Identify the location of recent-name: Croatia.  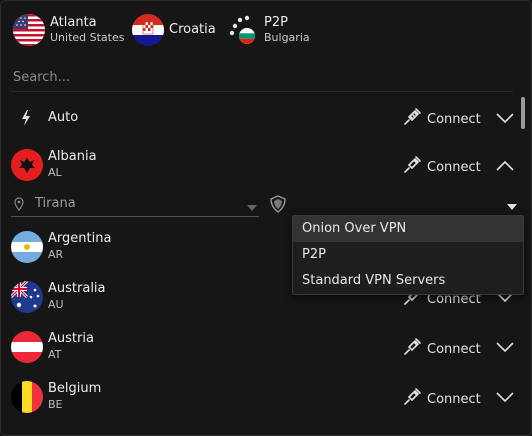
(192, 29).